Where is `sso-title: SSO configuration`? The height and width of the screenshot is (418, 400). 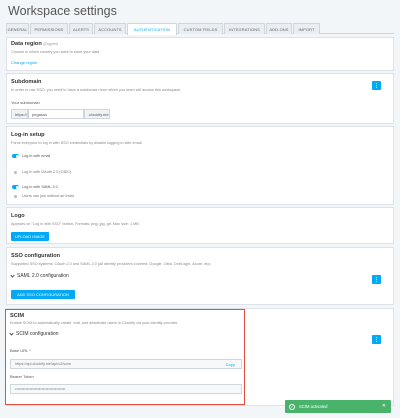 sso-title: SSO configuration is located at coordinates (36, 256).